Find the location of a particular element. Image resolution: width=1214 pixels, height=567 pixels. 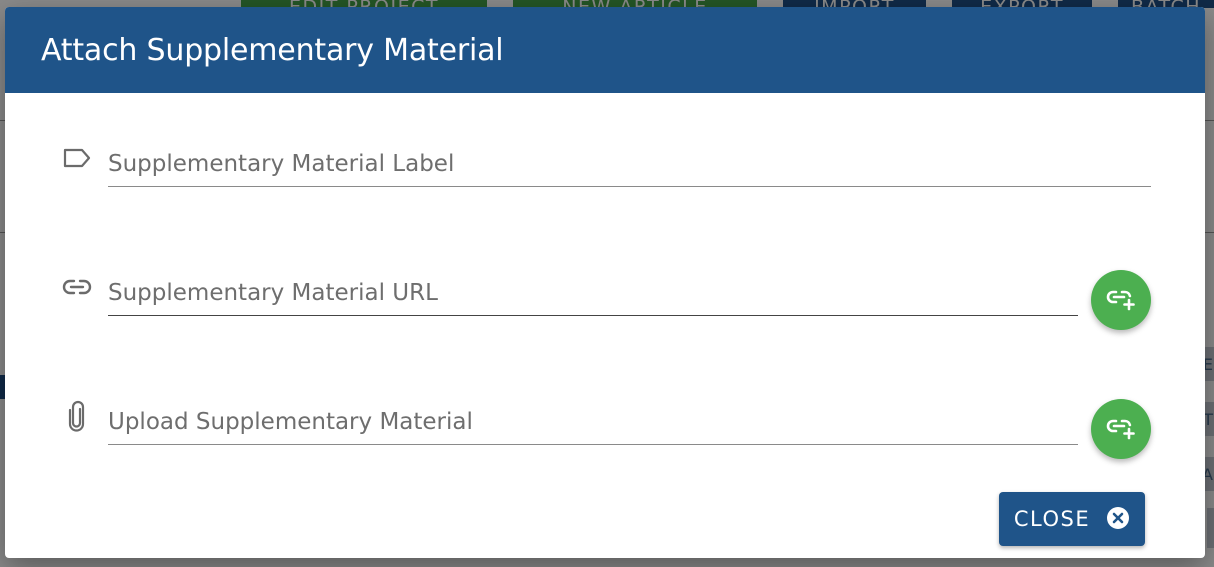

upload-supplementary-input is located at coordinates (593, 422).